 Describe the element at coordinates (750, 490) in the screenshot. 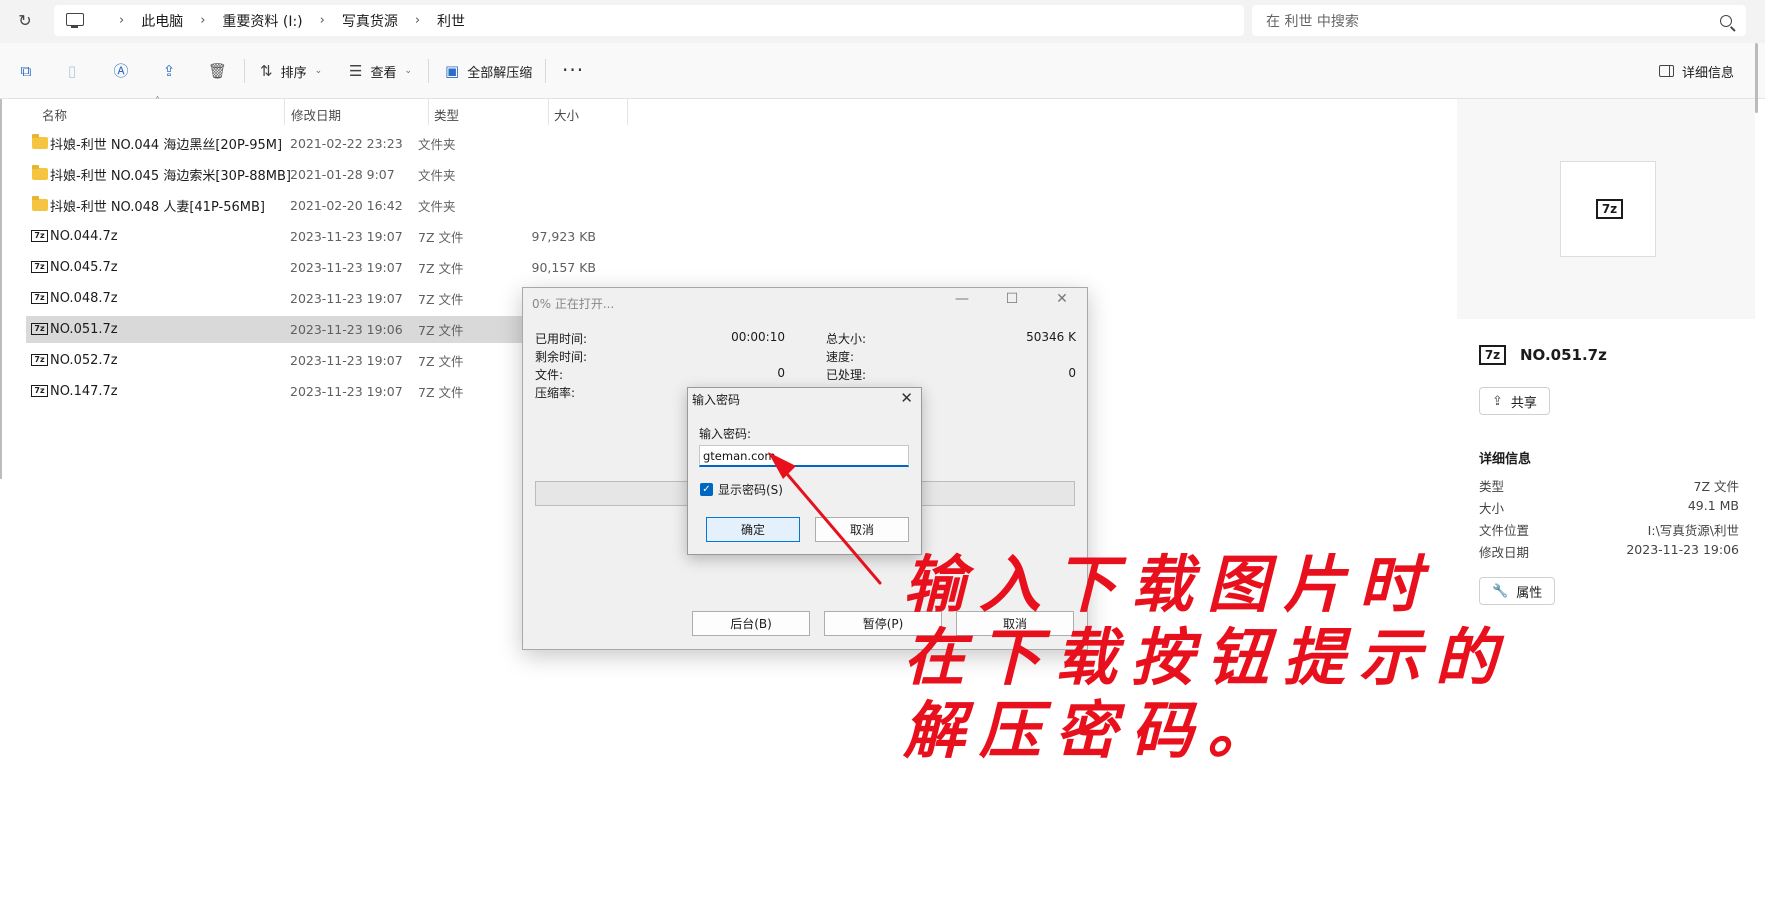

I see `show-password-label: 显示密码(S)` at that location.